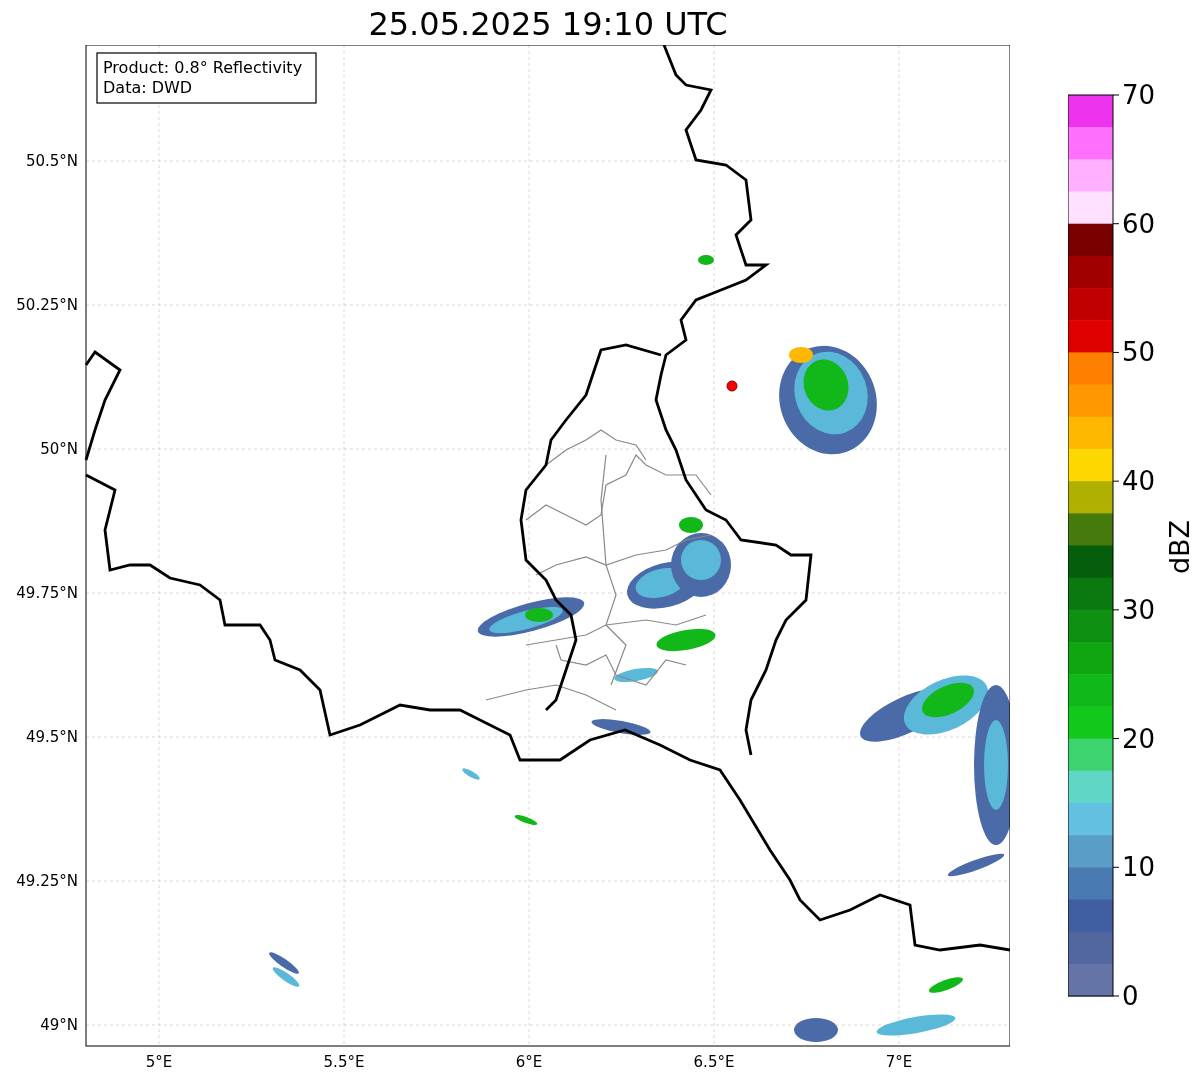  Describe the element at coordinates (1139, 867) in the screenshot. I see `colorbar-tick-label: 10` at that location.